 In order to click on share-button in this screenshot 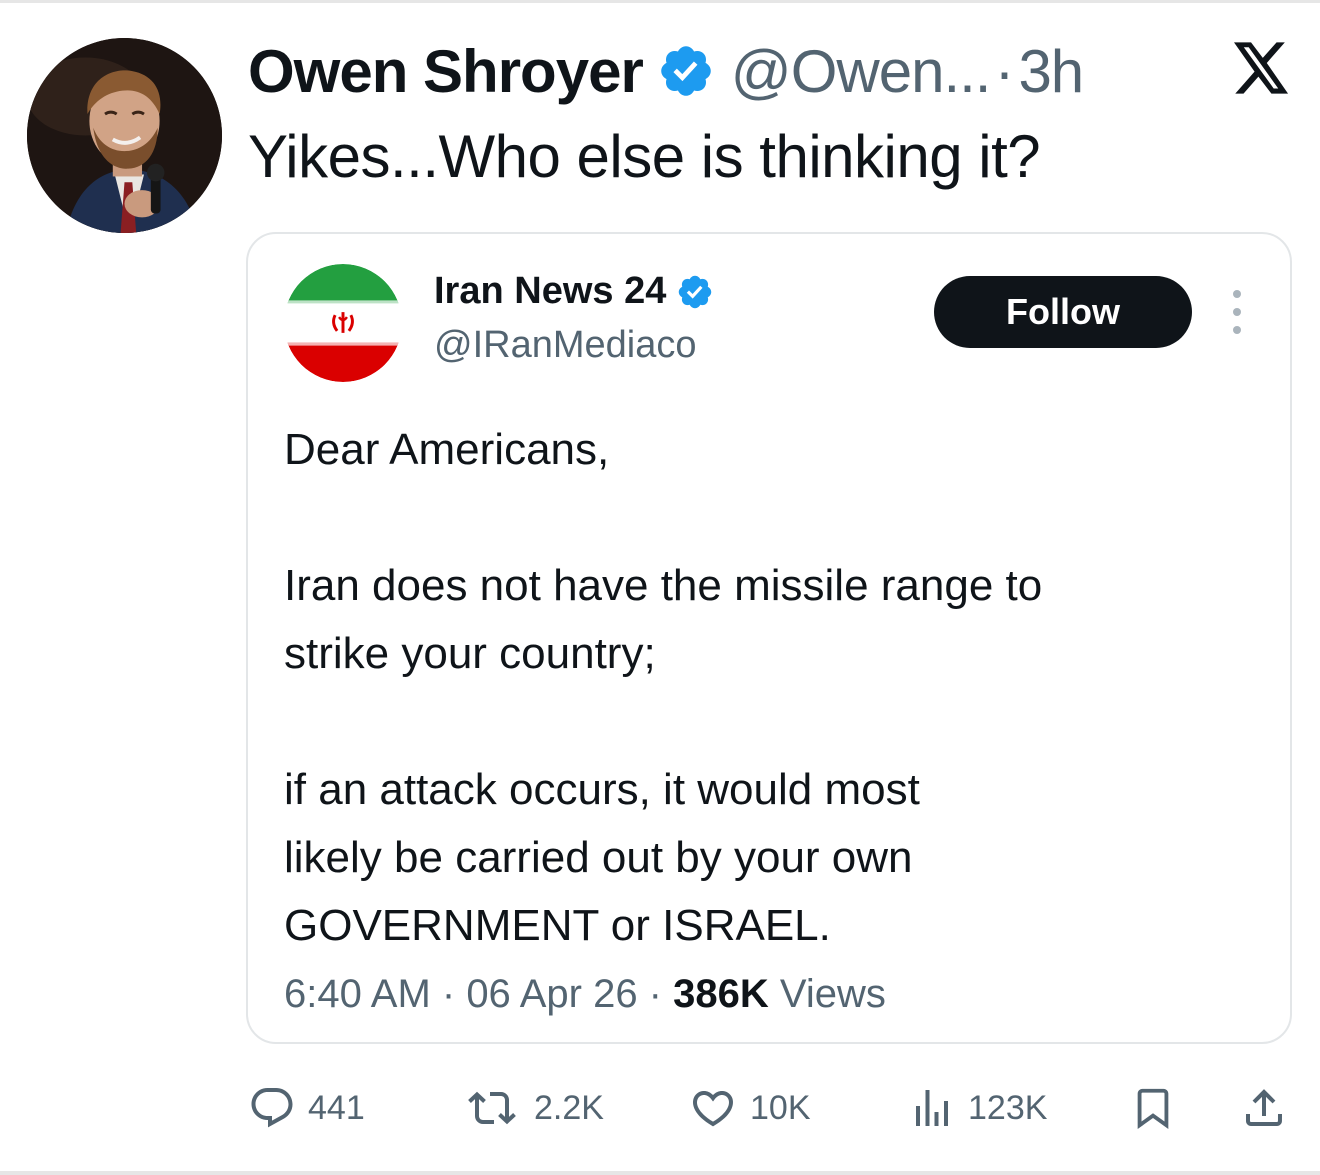, I will do `click(1264, 1108)`.